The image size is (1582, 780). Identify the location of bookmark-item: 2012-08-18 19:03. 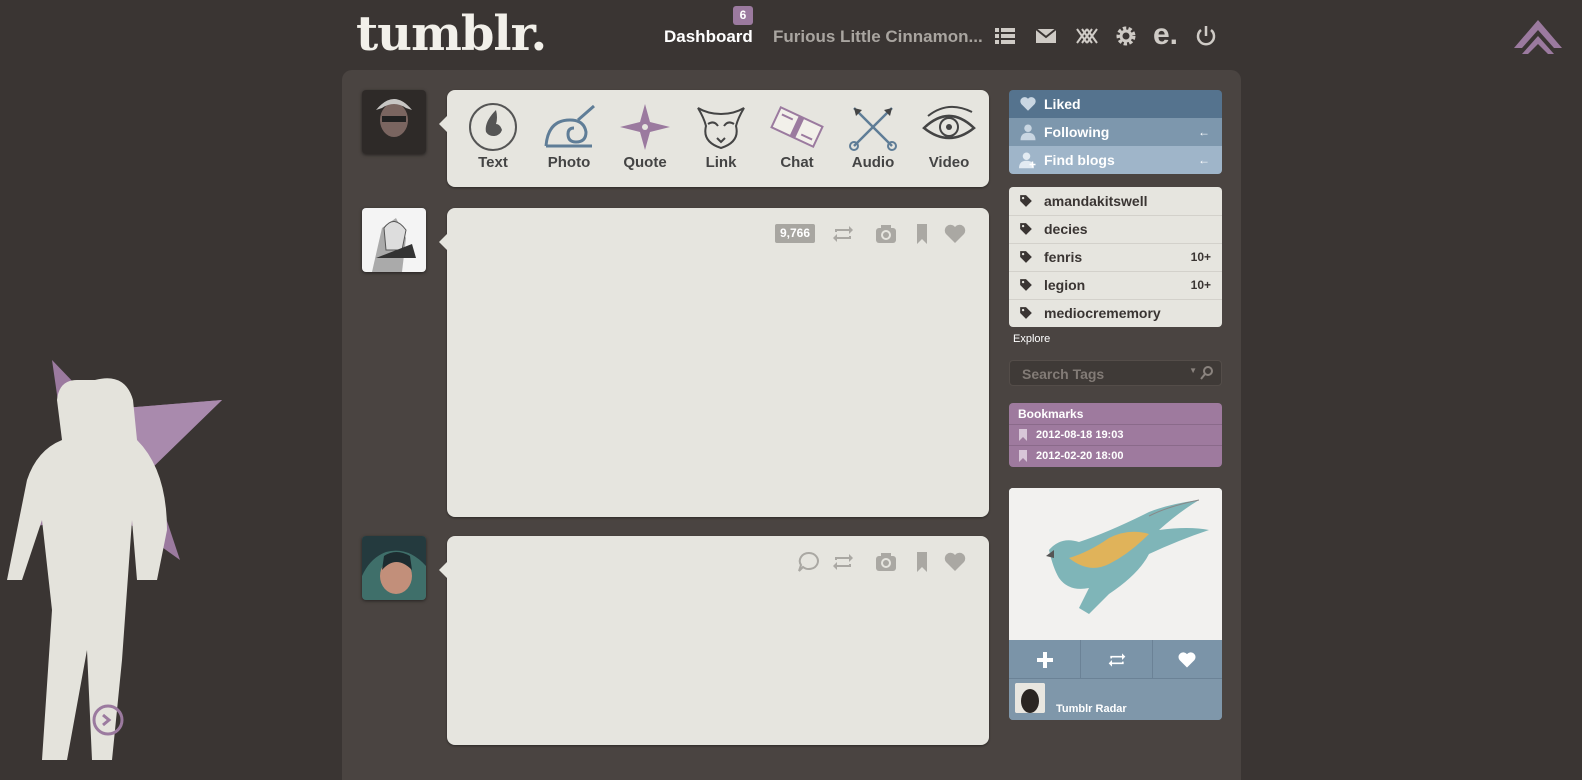
(1115, 434).